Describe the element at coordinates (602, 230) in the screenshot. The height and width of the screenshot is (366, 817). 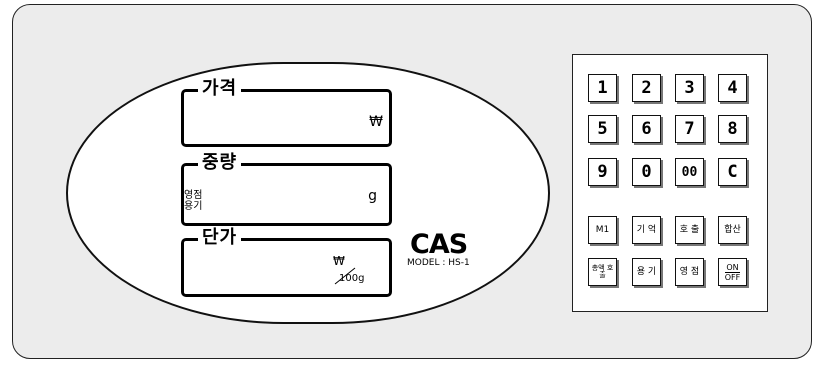
I see `key-m1: M1` at that location.